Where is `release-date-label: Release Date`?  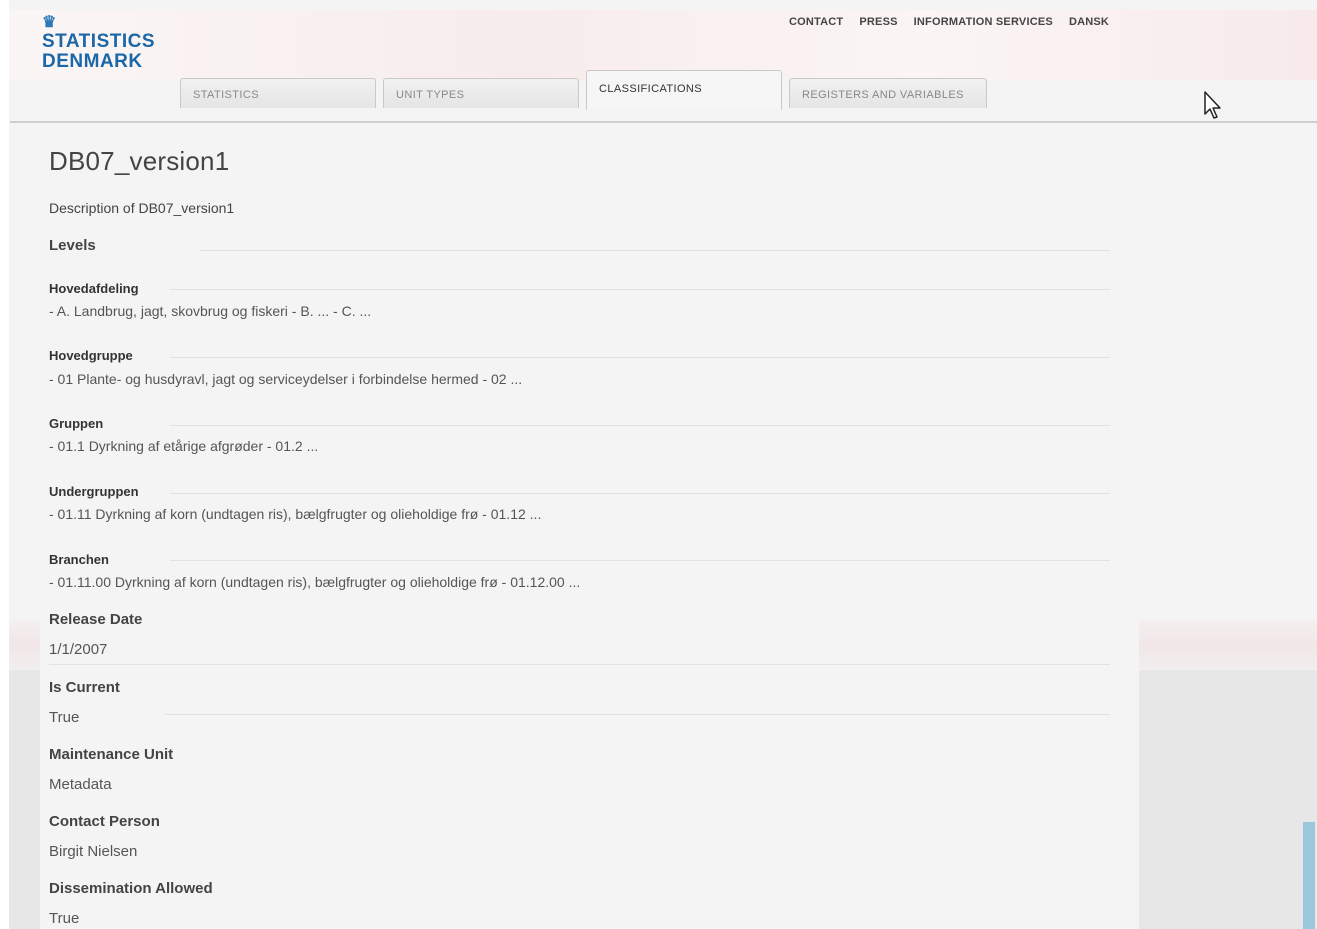
release-date-label: Release Date is located at coordinates (96, 619).